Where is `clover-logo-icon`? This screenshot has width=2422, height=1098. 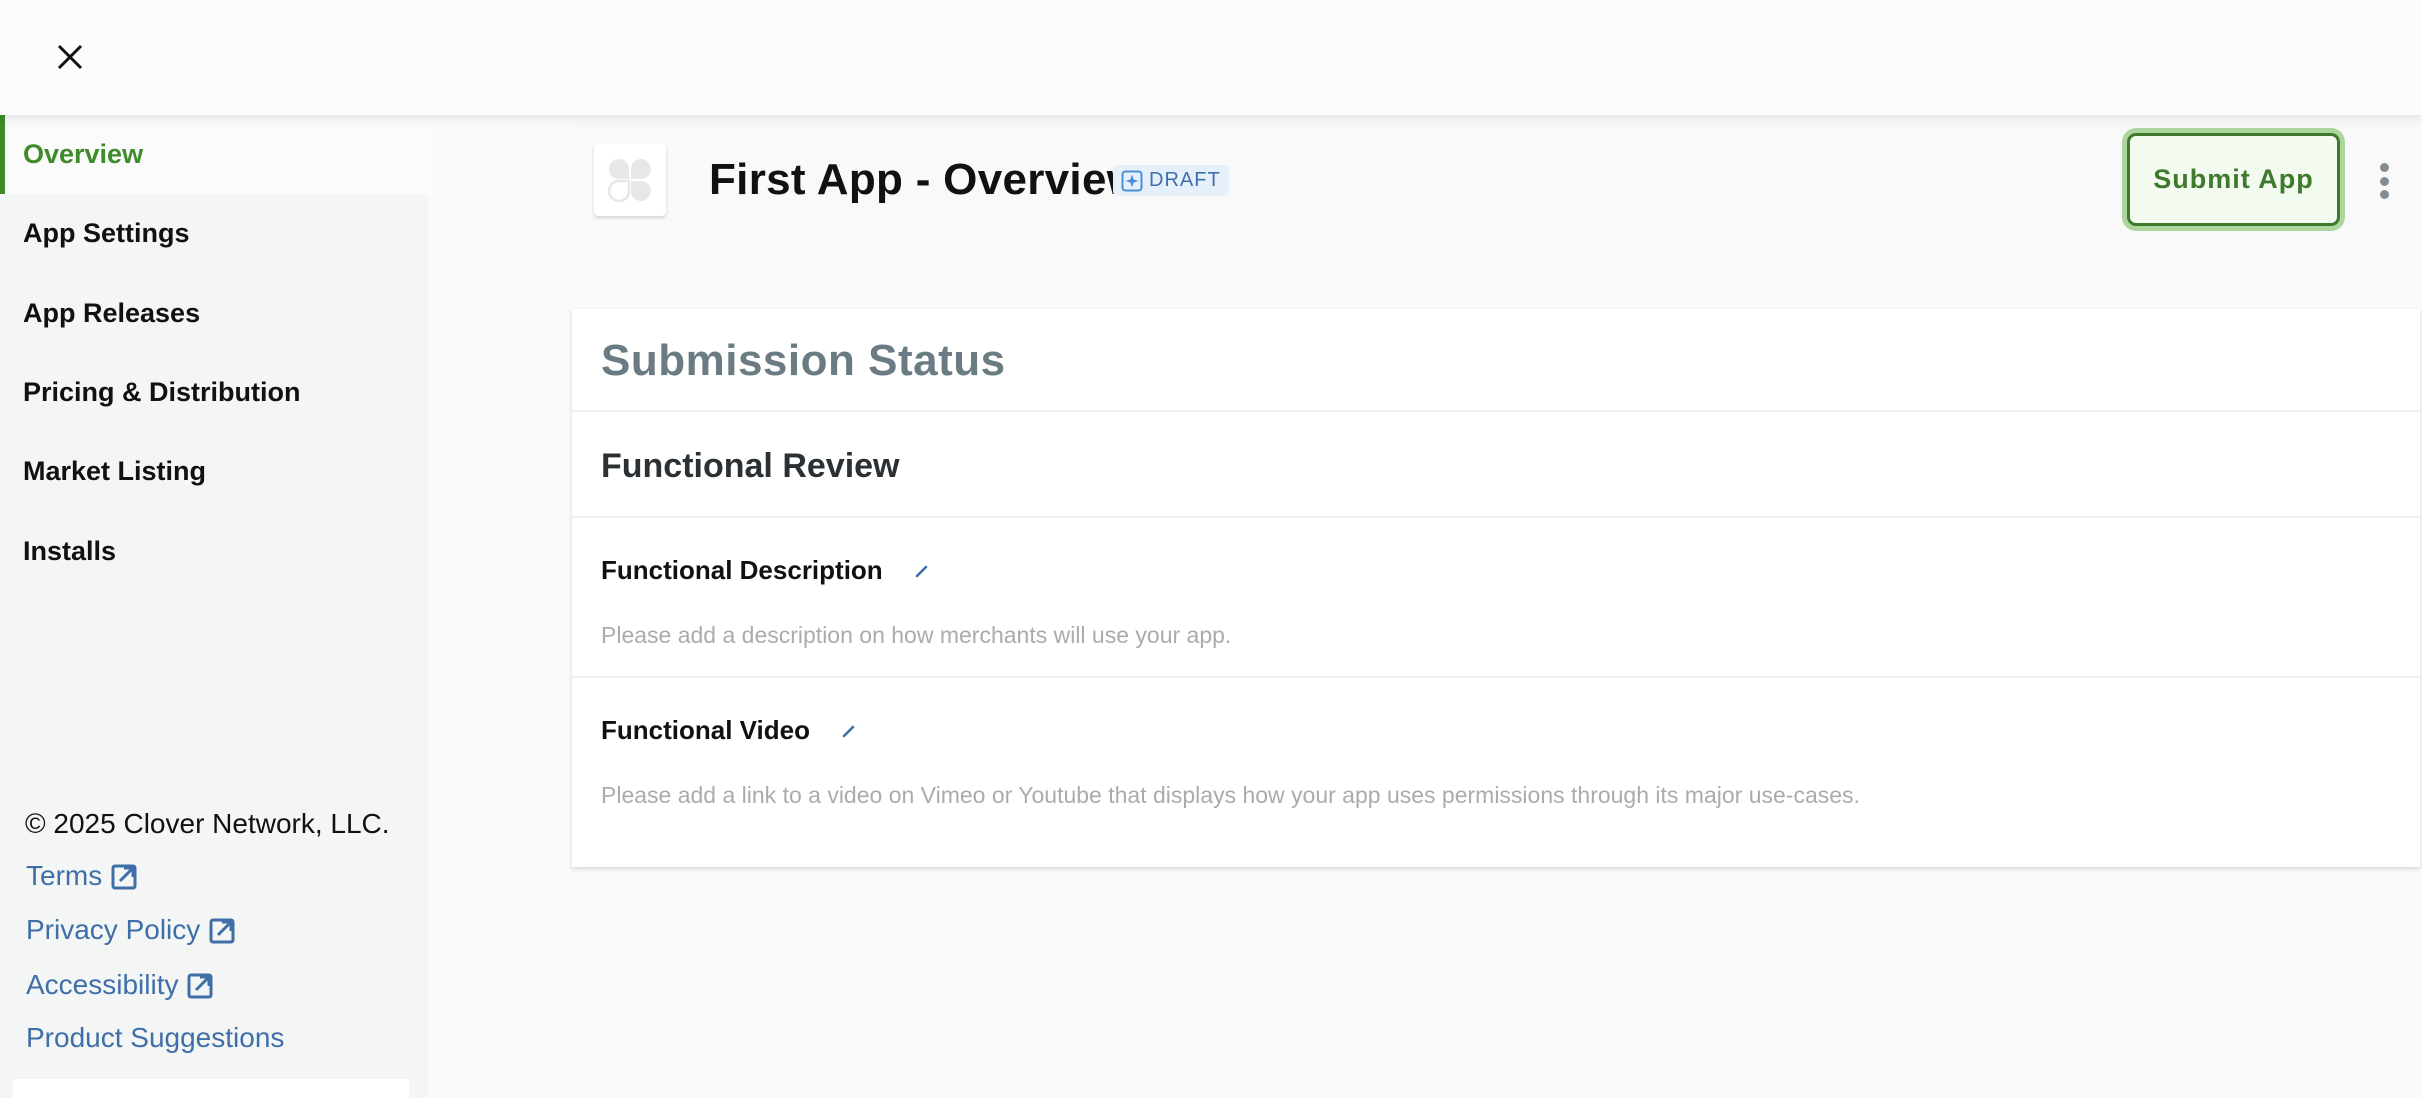 clover-logo-icon is located at coordinates (629, 180).